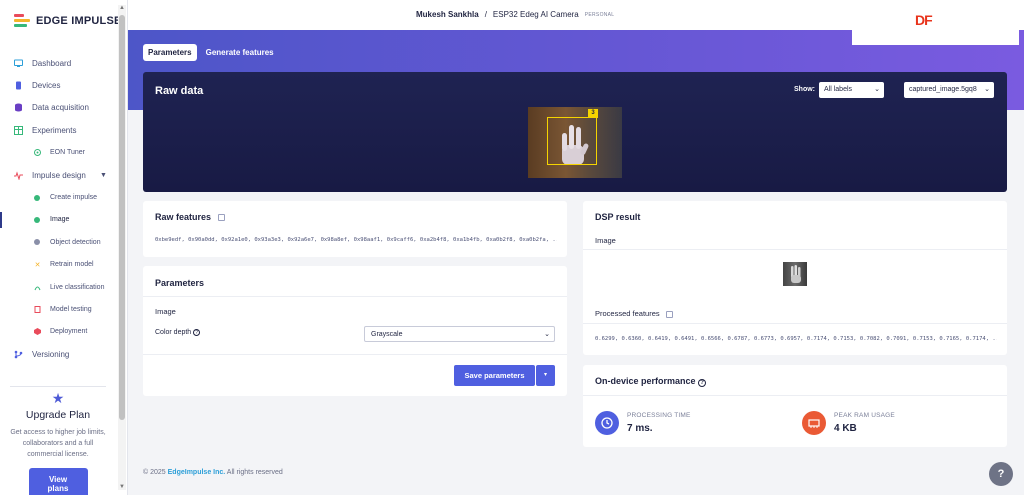  What do you see at coordinates (536, 14) in the screenshot?
I see `breadcrumb-project: ESP32 Edeg AI Camera` at bounding box center [536, 14].